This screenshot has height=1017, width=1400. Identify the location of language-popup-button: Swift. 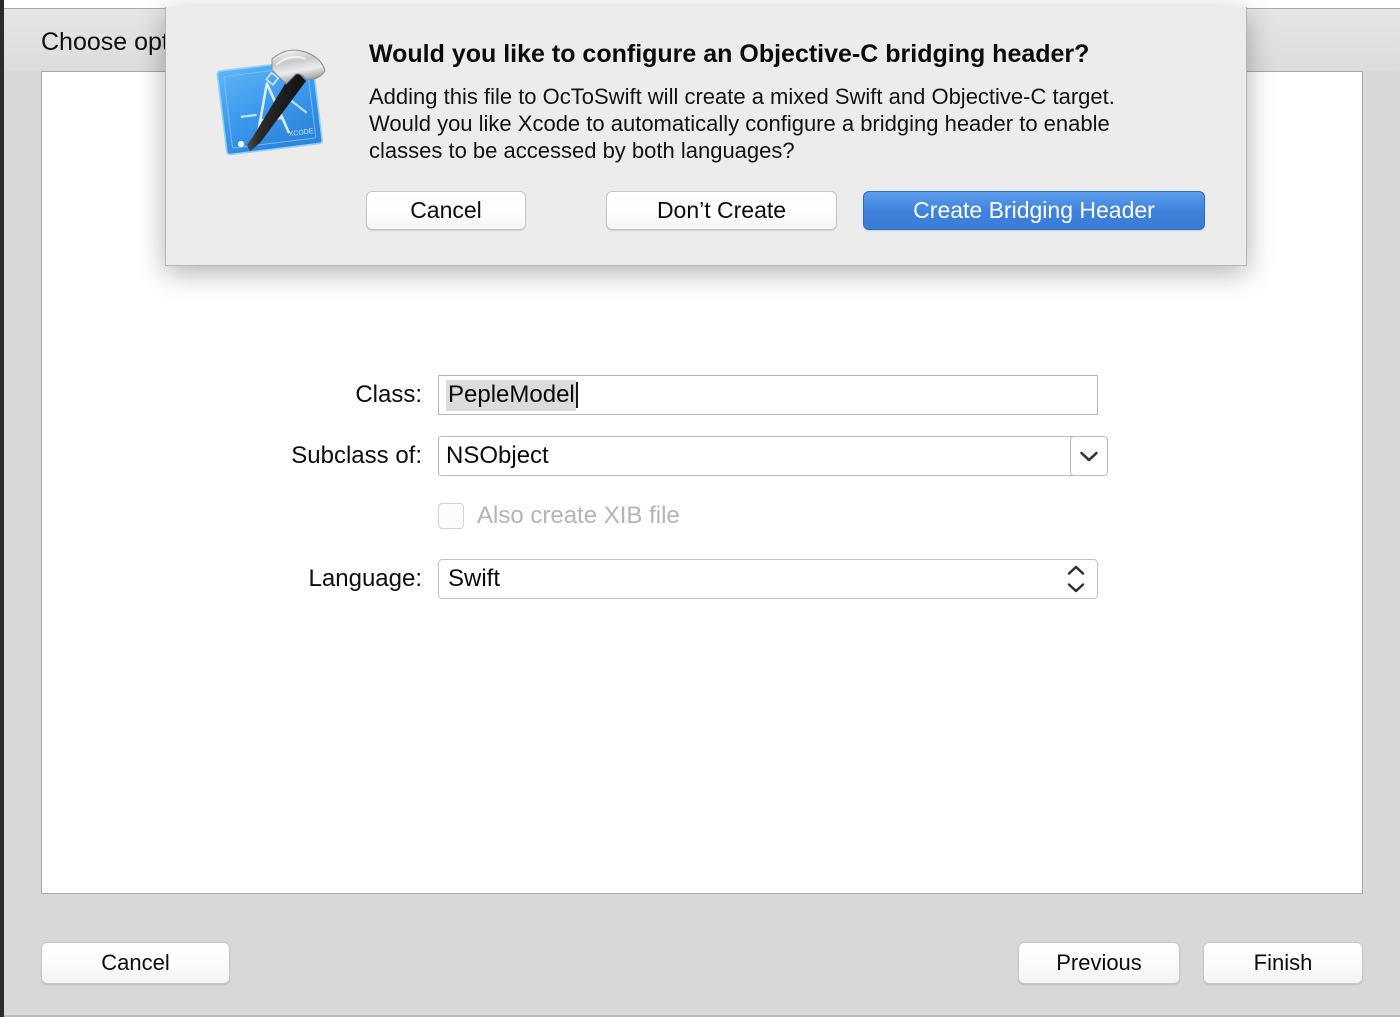
(768, 579).